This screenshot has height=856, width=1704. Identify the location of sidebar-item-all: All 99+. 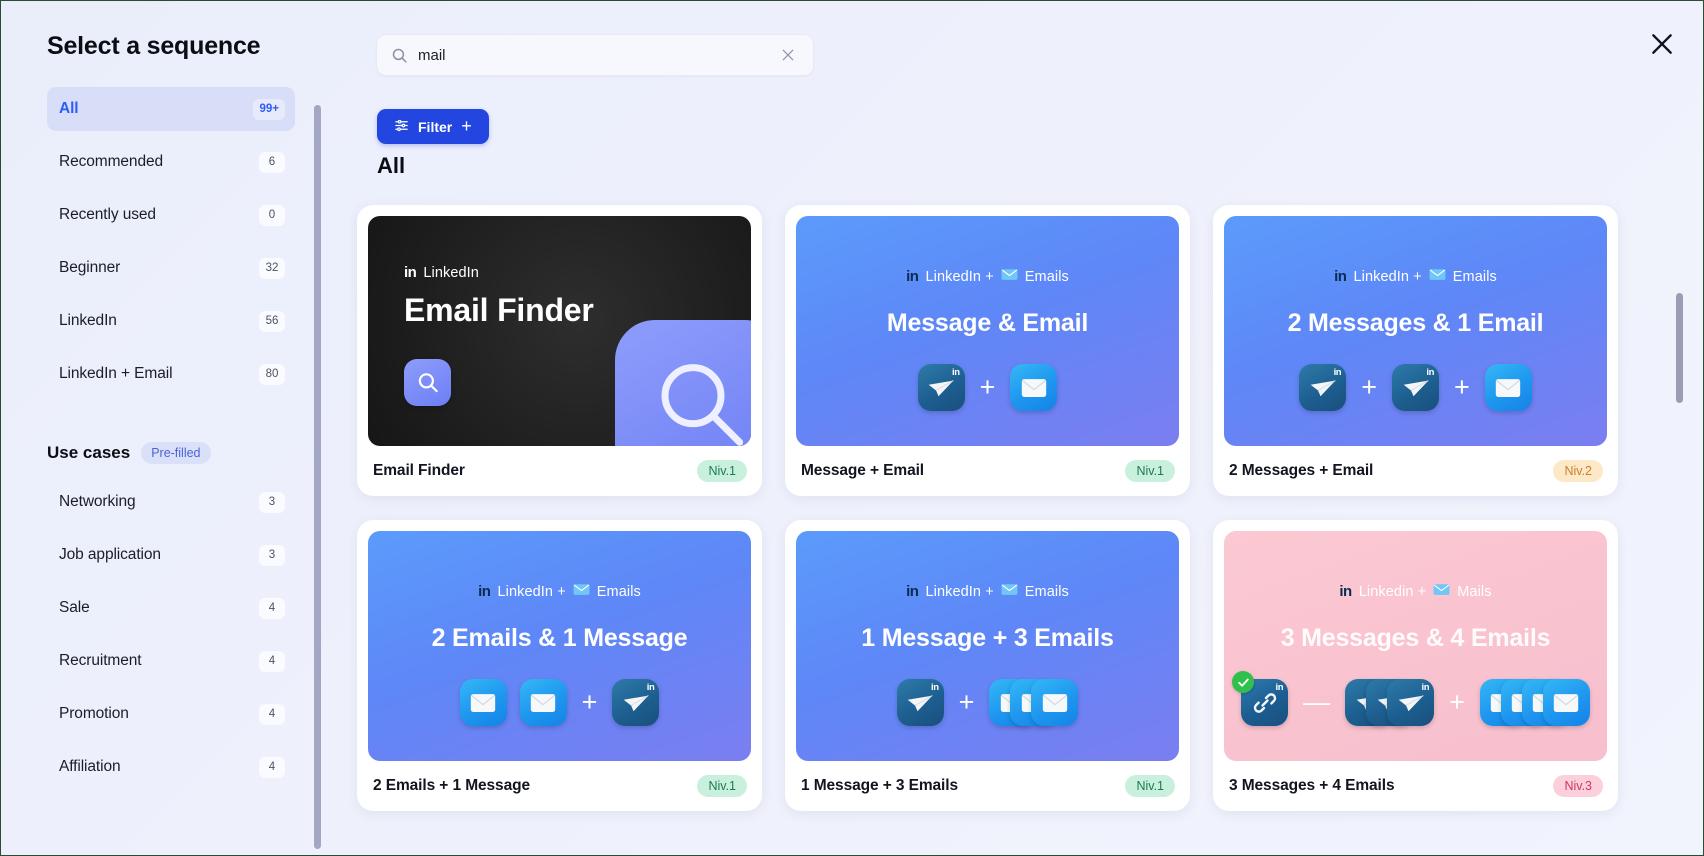
(171, 109).